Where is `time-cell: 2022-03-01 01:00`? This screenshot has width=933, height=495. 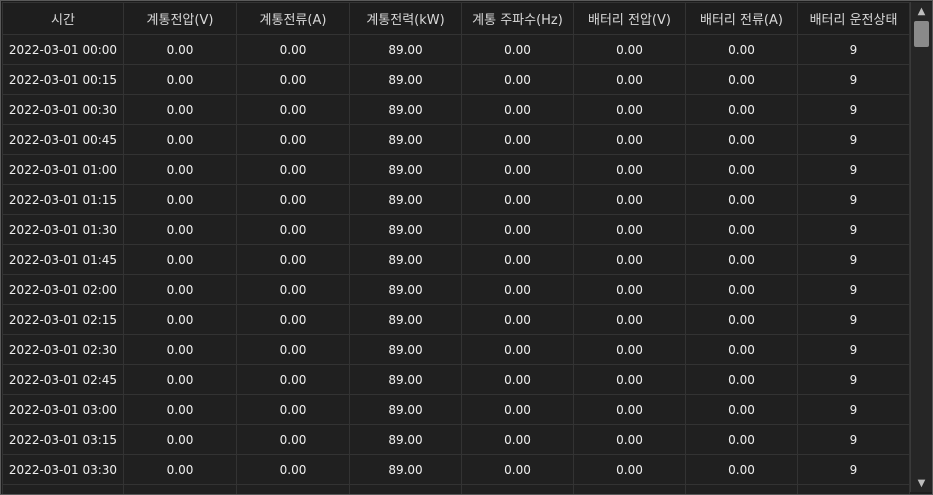
time-cell: 2022-03-01 01:00 is located at coordinates (63, 169).